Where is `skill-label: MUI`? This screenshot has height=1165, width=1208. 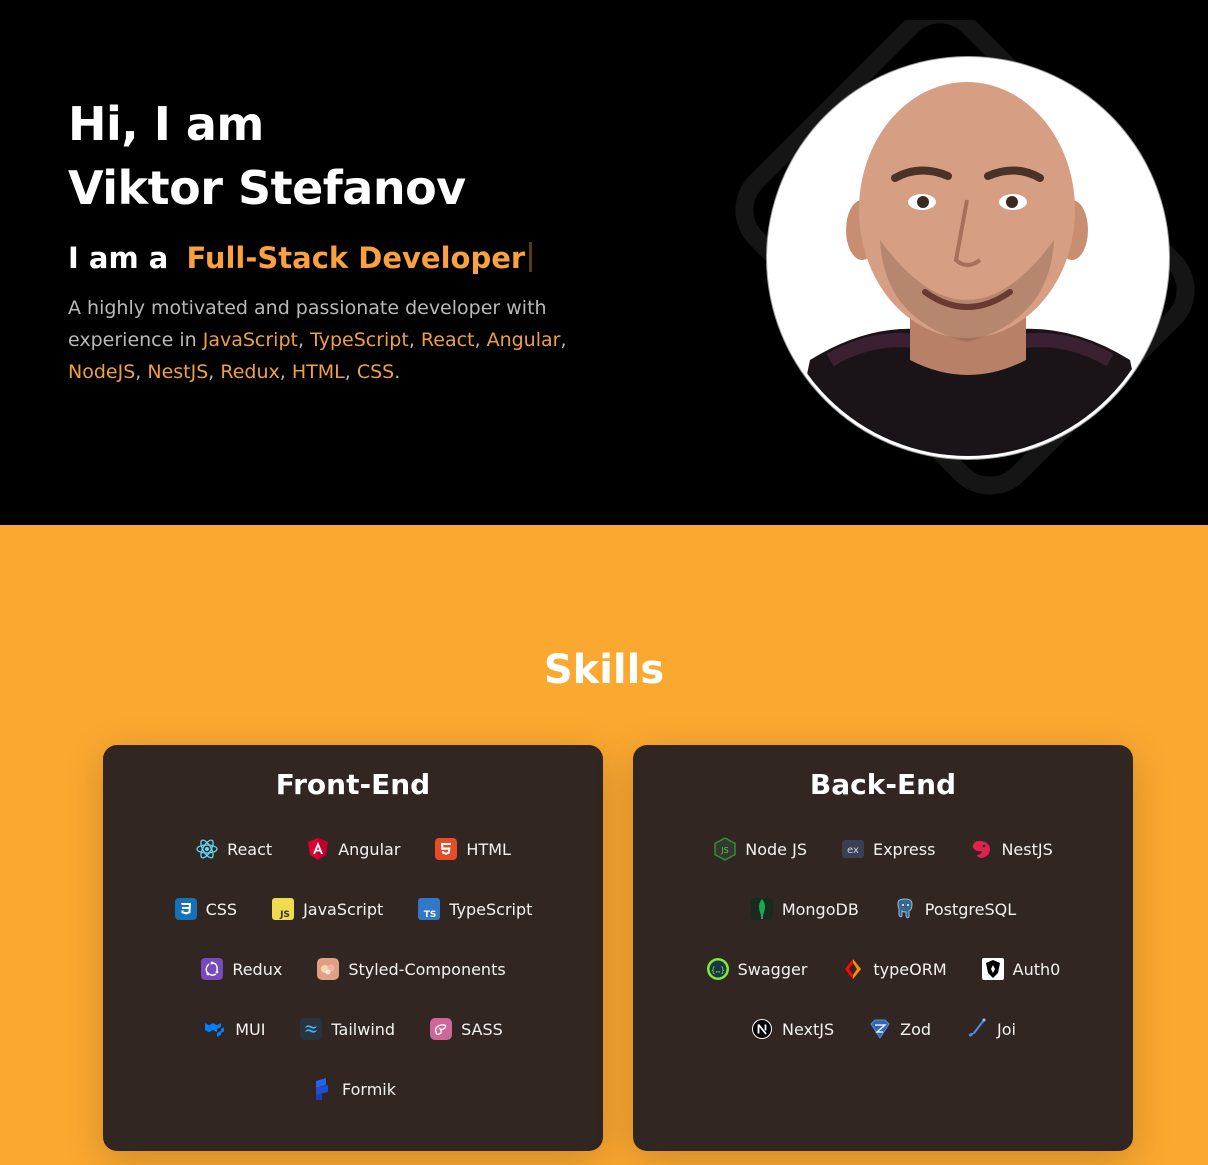 skill-label: MUI is located at coordinates (250, 1029).